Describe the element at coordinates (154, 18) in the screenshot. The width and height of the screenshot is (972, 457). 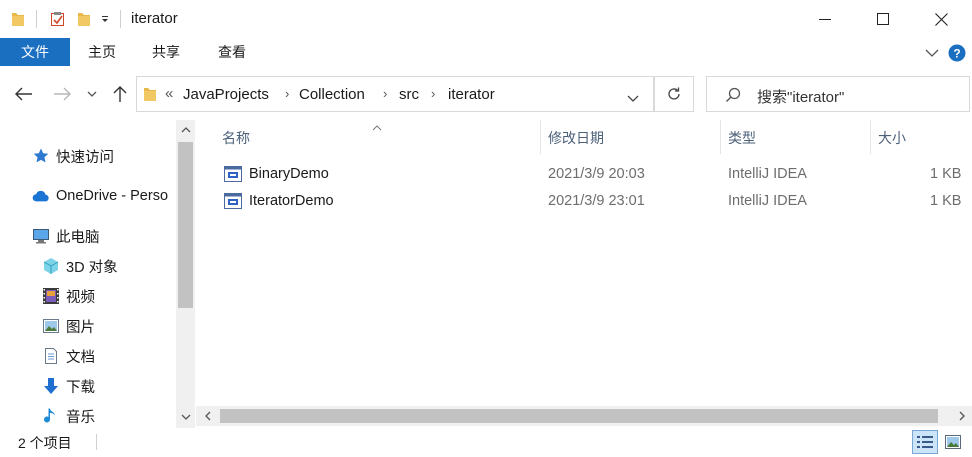
I see `window-title: iterator` at that location.